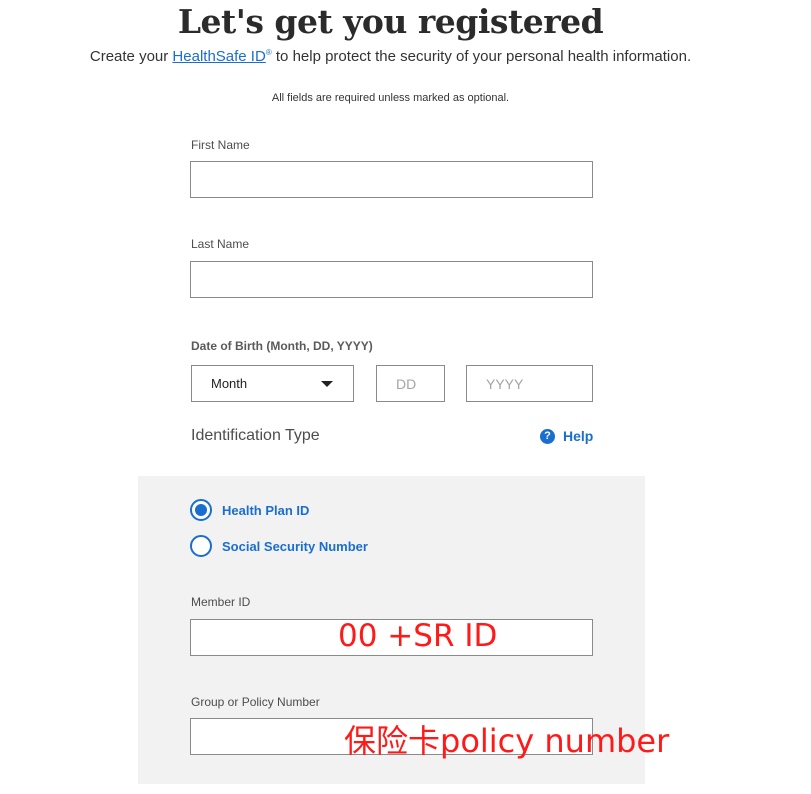 The height and width of the screenshot is (794, 811). What do you see at coordinates (282, 346) in the screenshot?
I see `dob-label: Date of Birth (Month, DD, YYYY)` at bounding box center [282, 346].